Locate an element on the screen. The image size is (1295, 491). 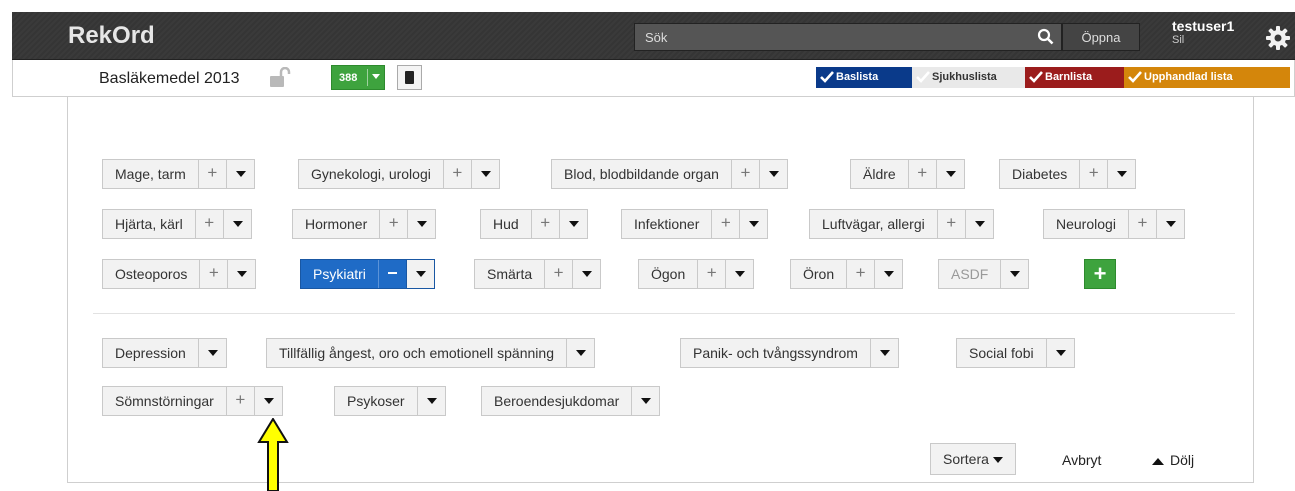
category-chip: Osteoporos + is located at coordinates (179, 274).